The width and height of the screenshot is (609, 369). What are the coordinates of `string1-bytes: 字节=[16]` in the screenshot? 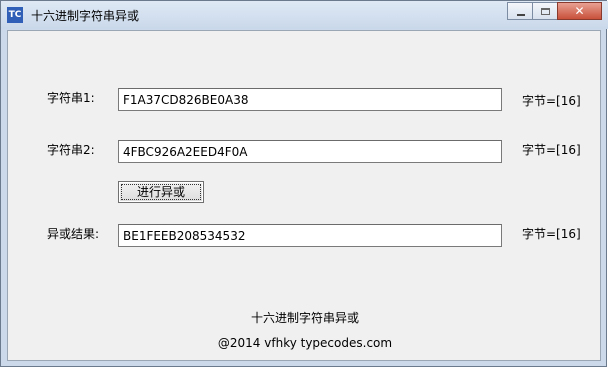 It's located at (551, 101).